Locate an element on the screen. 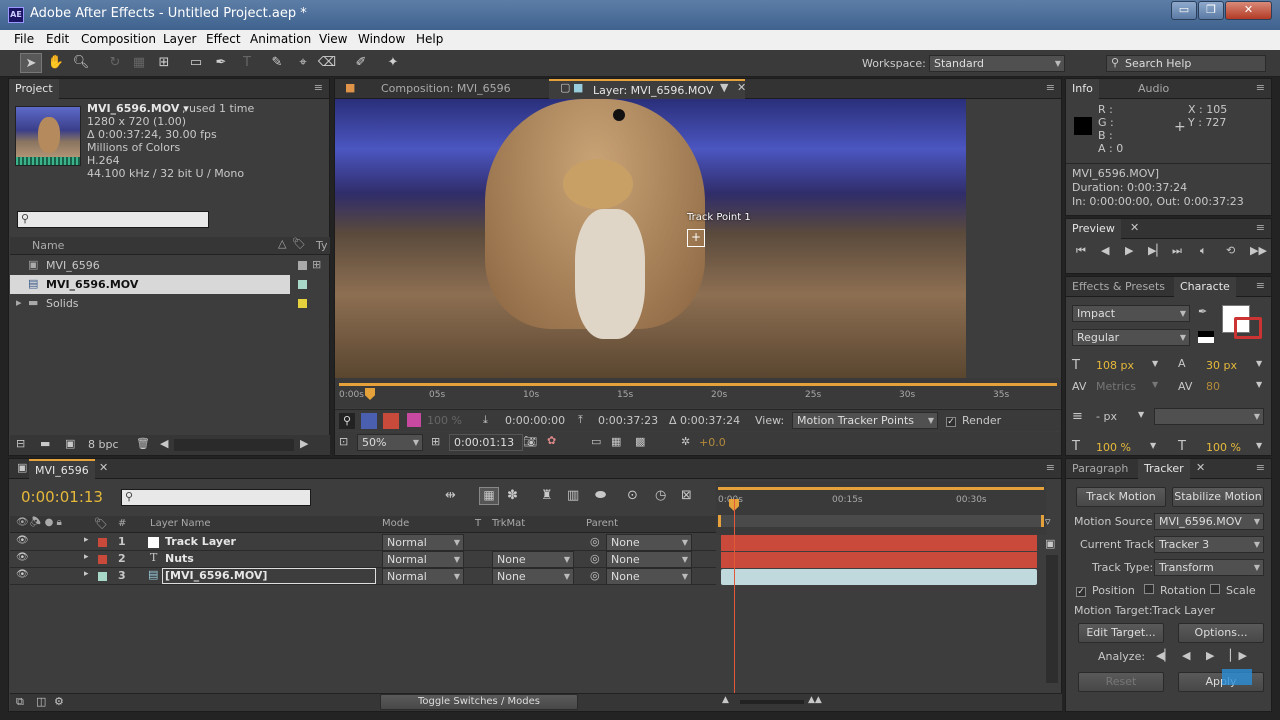 The image size is (1280, 720). list-item: ▣ MVI_6596 ⊞ is located at coordinates (170, 265).